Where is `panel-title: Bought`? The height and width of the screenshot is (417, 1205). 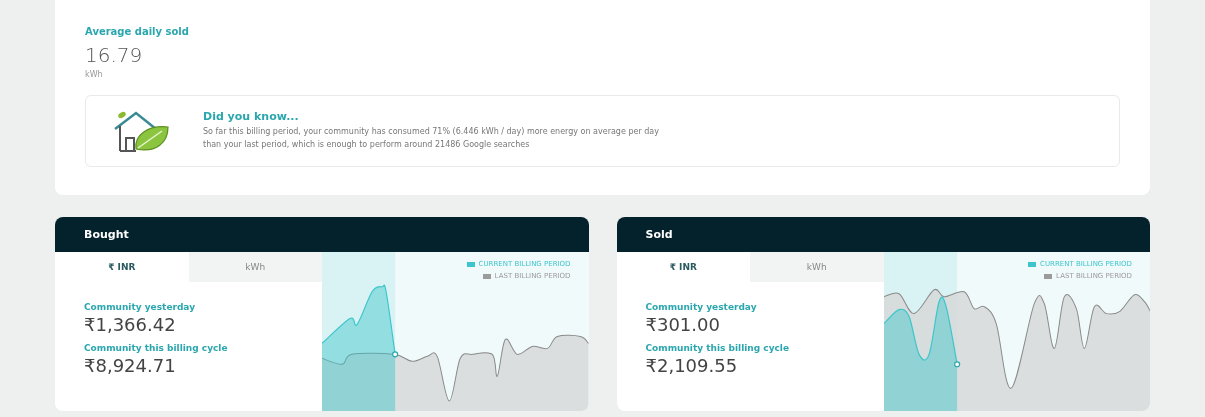 panel-title: Bought is located at coordinates (106, 234).